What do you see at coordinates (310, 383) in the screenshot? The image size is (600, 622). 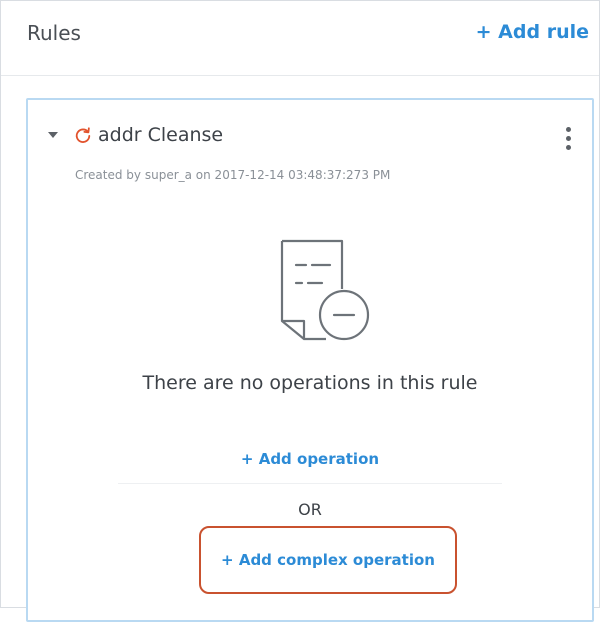 I see `empty-state-message: There are no operations in this rule` at bounding box center [310, 383].